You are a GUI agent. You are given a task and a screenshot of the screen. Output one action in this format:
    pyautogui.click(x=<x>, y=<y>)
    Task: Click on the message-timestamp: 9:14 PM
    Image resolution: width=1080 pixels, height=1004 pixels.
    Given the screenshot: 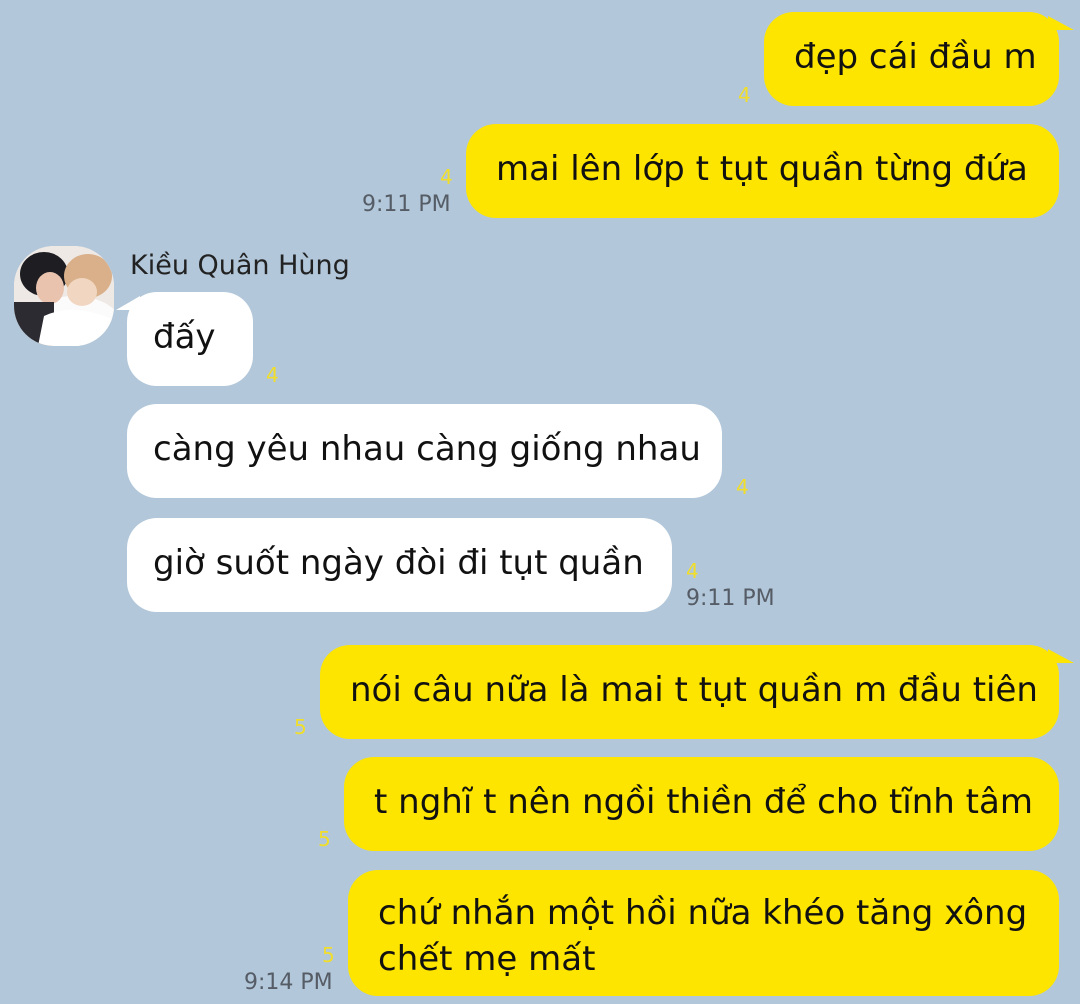 What is the action you would take?
    pyautogui.click(x=288, y=982)
    